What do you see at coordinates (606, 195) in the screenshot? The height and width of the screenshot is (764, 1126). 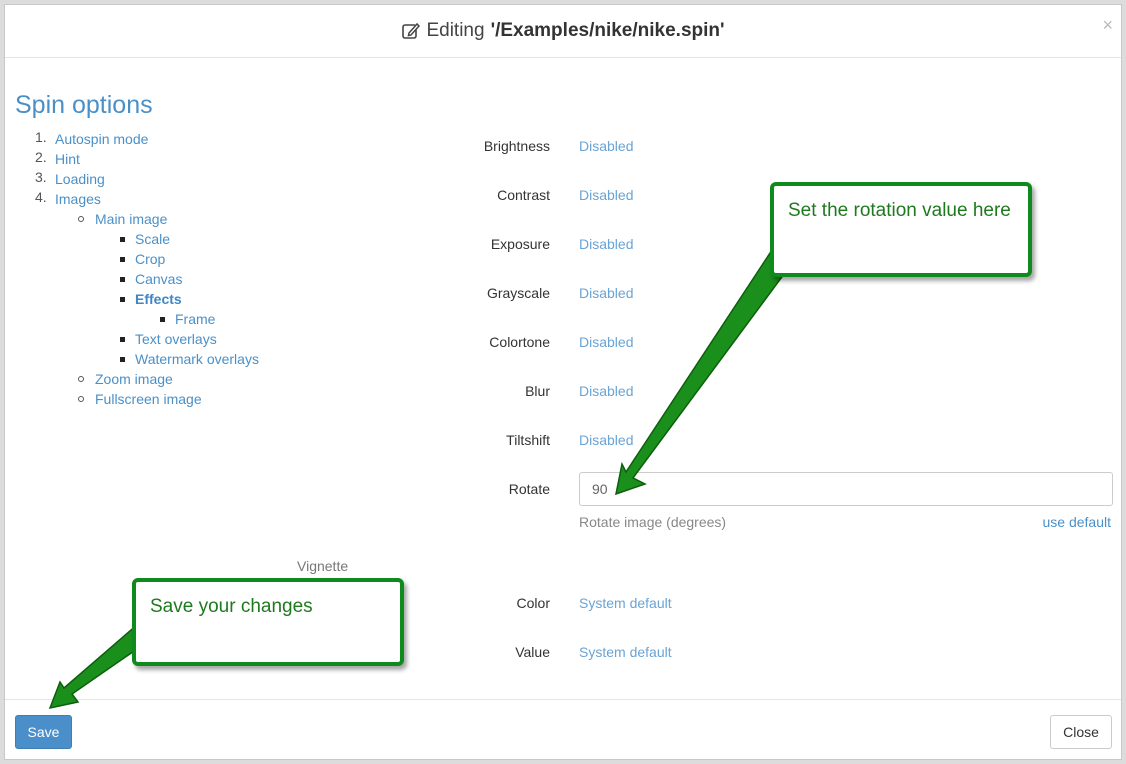 I see `contrast-value: Disabled` at bounding box center [606, 195].